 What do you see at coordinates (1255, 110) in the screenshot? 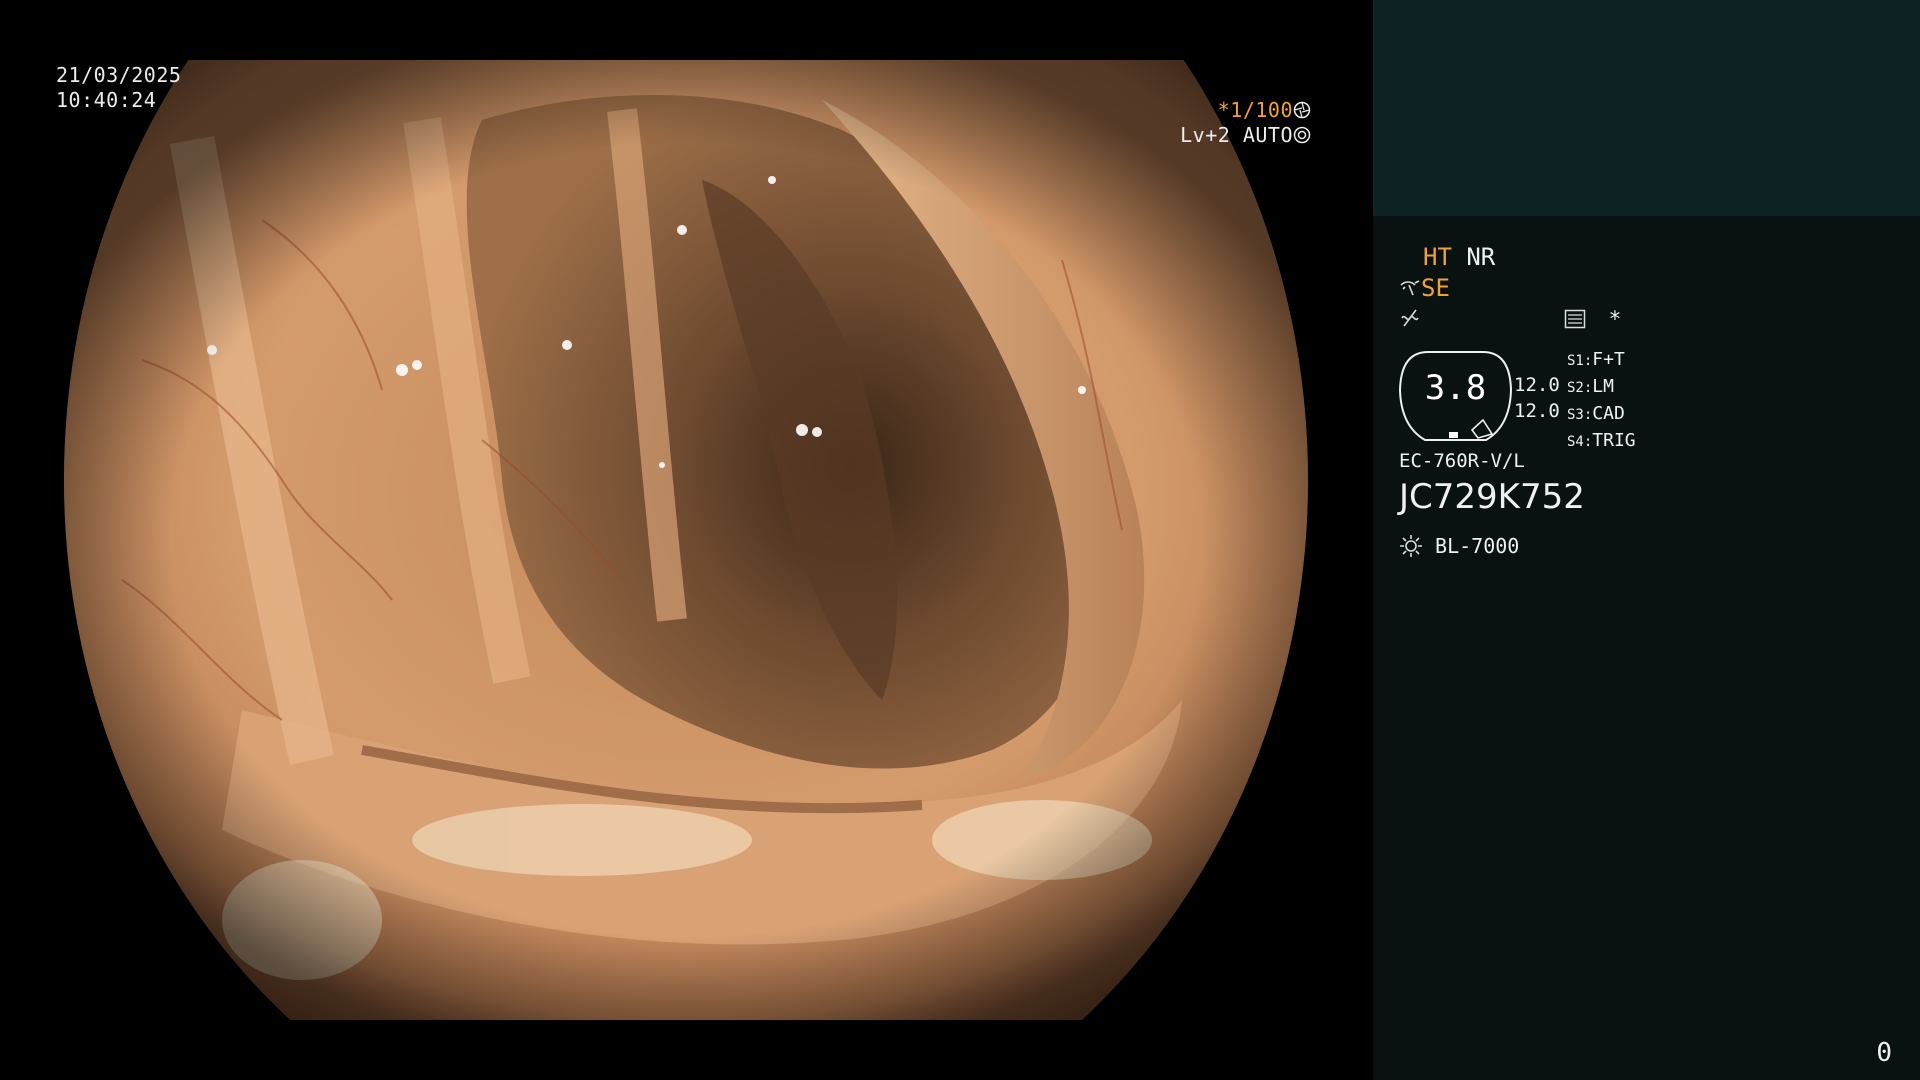
I see `shutter-speed: *1/100` at bounding box center [1255, 110].